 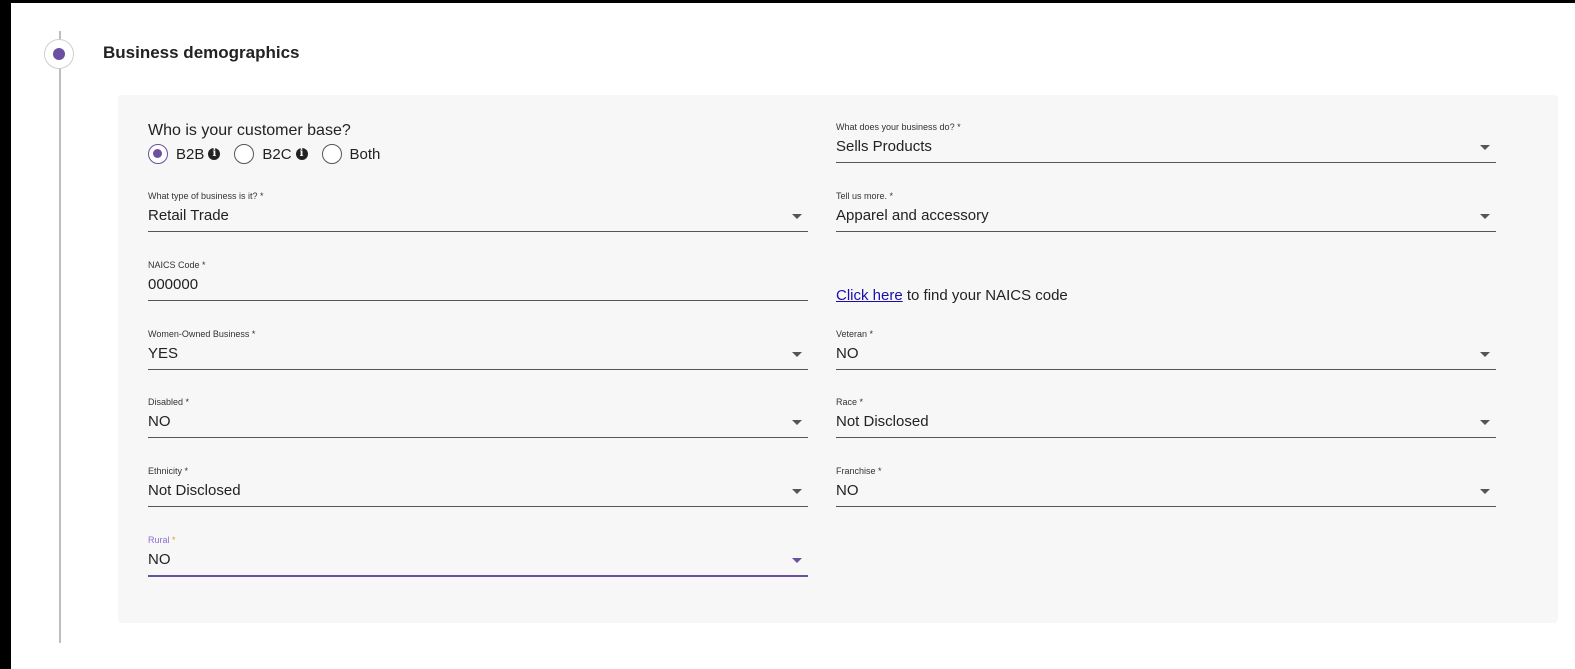 I want to click on radio-b2b-label: B2B, so click(x=190, y=154).